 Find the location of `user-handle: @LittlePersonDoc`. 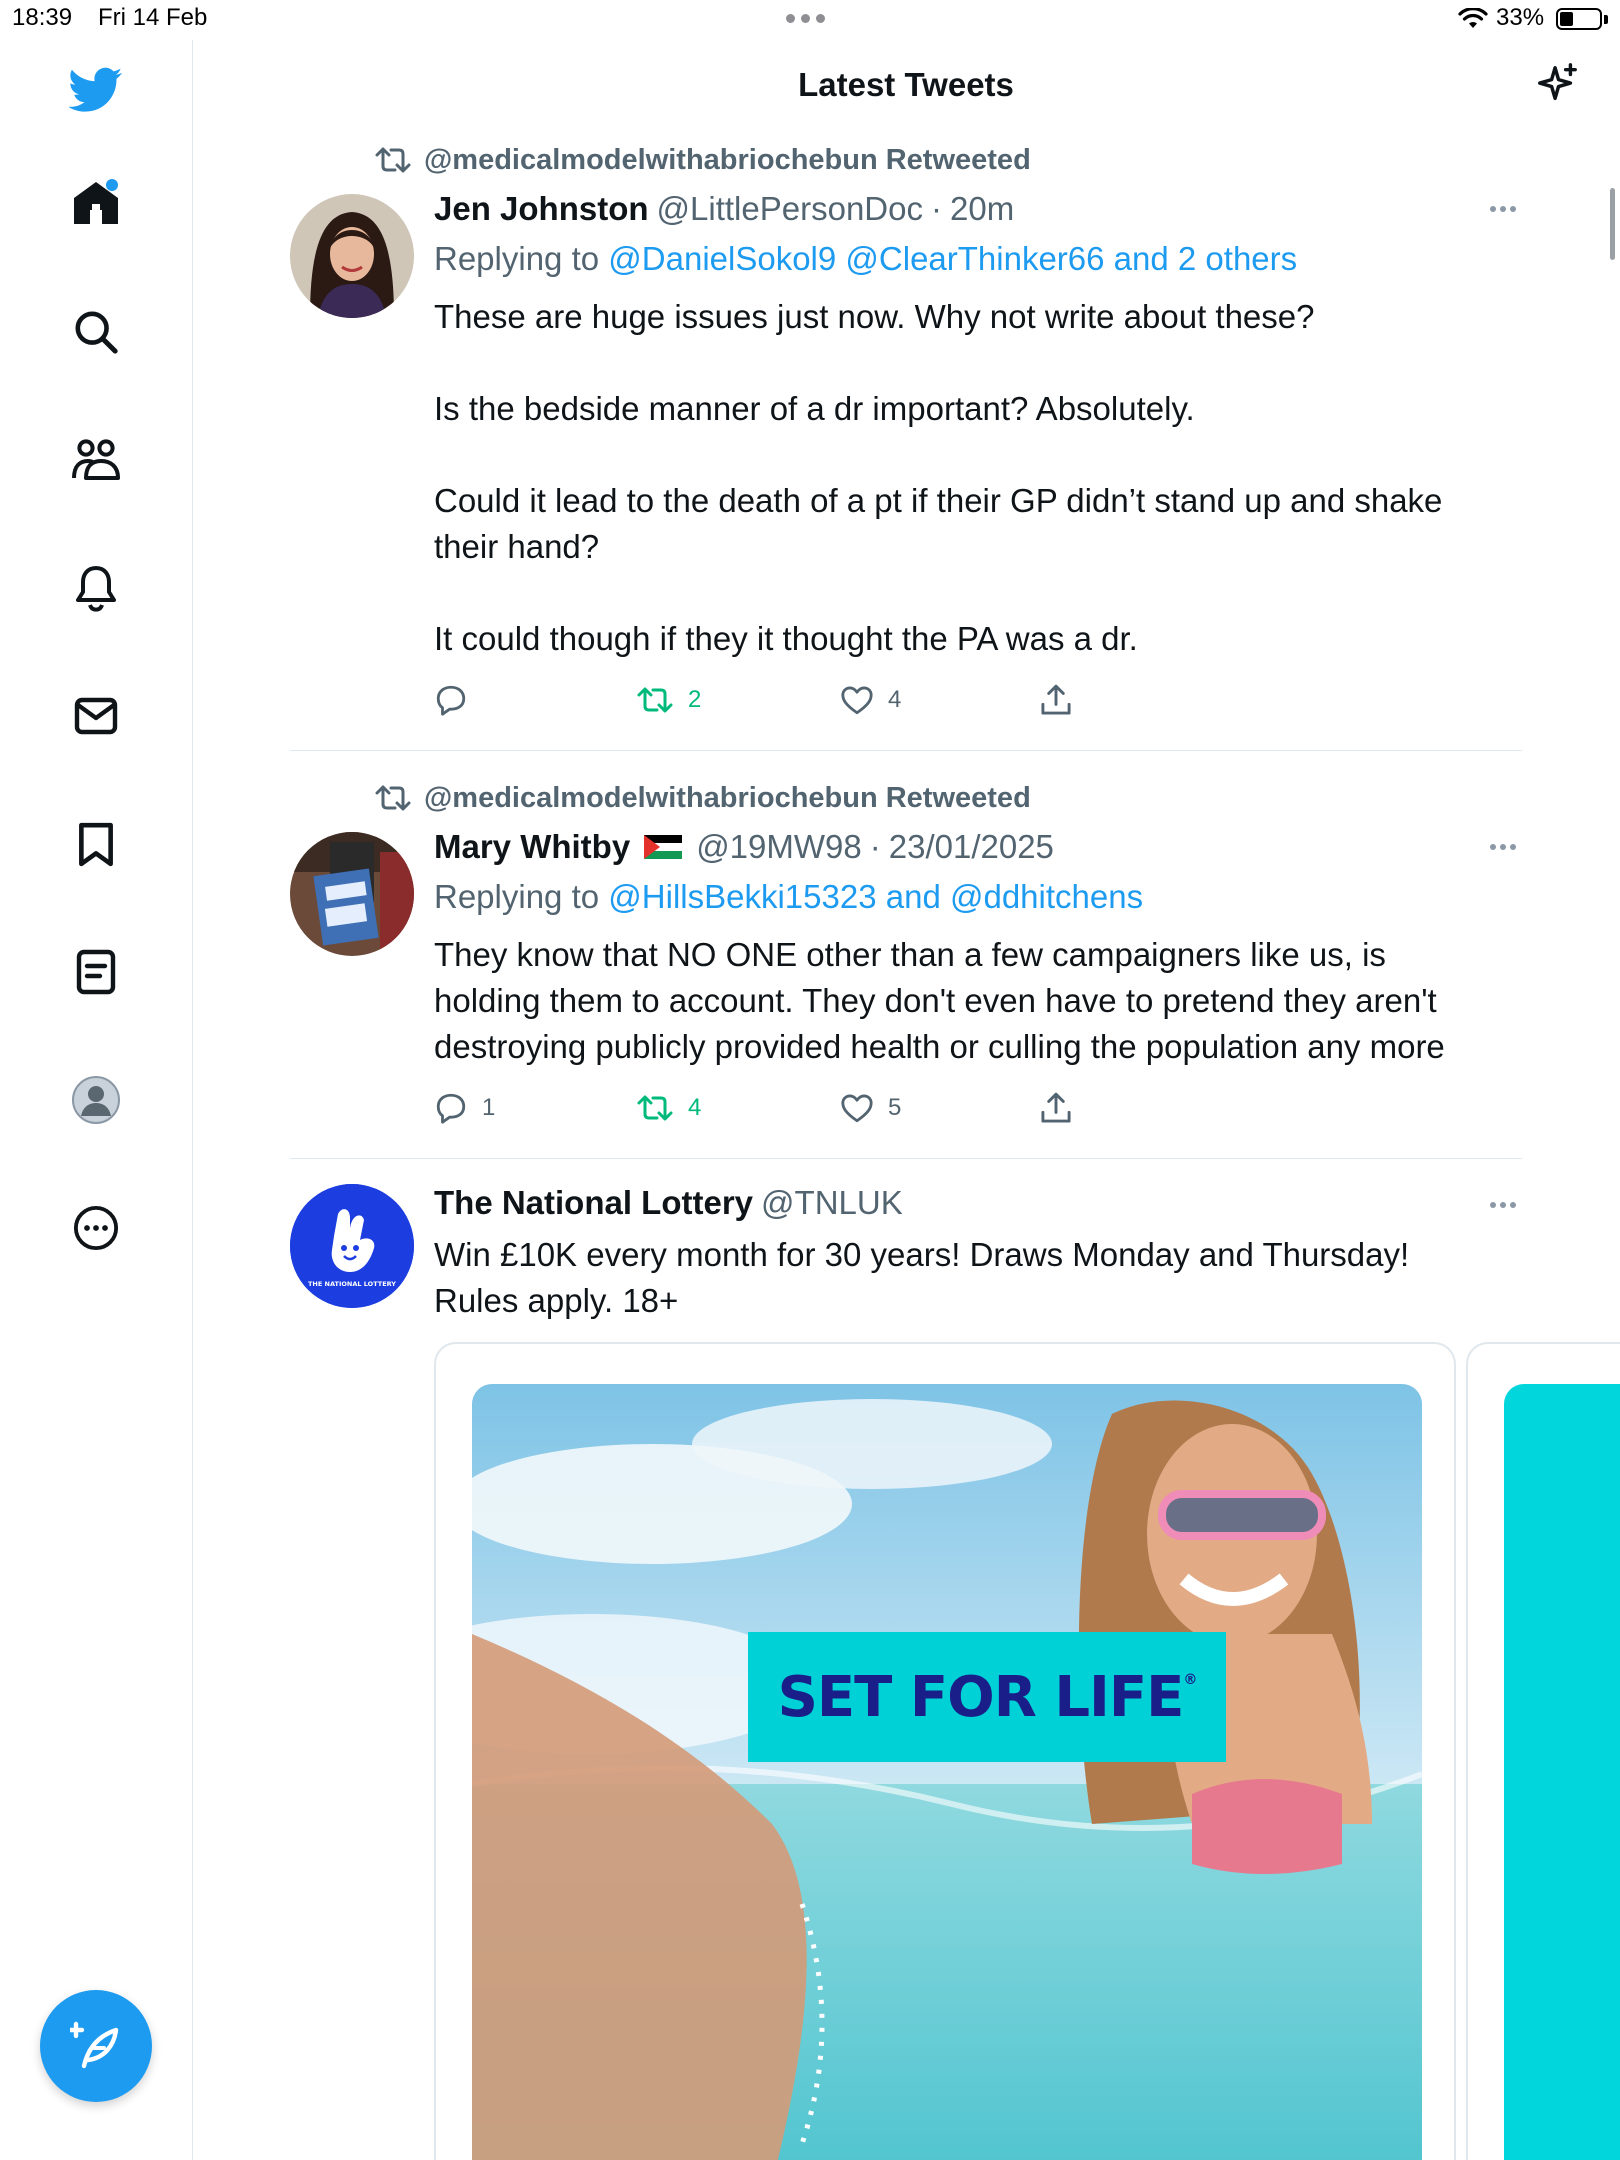

user-handle: @LittlePersonDoc is located at coordinates (790, 209).